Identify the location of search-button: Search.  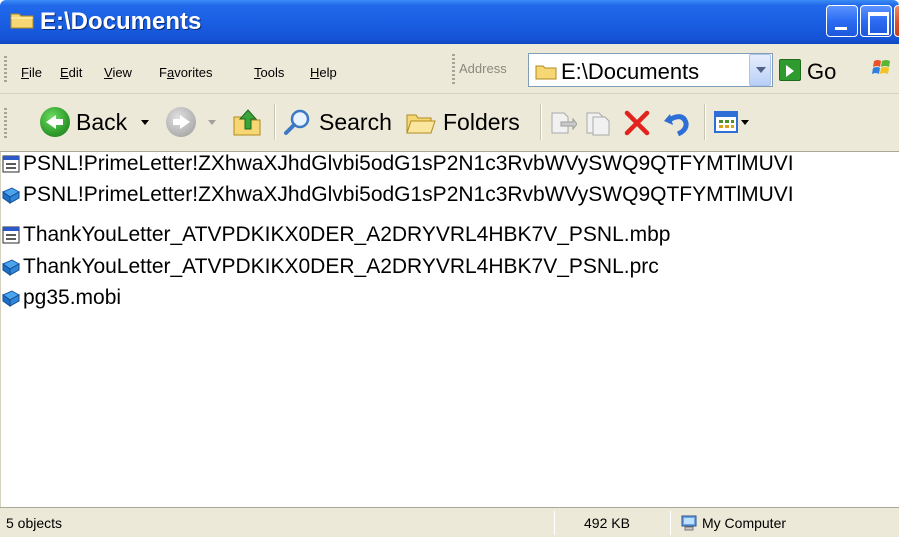
(337, 122).